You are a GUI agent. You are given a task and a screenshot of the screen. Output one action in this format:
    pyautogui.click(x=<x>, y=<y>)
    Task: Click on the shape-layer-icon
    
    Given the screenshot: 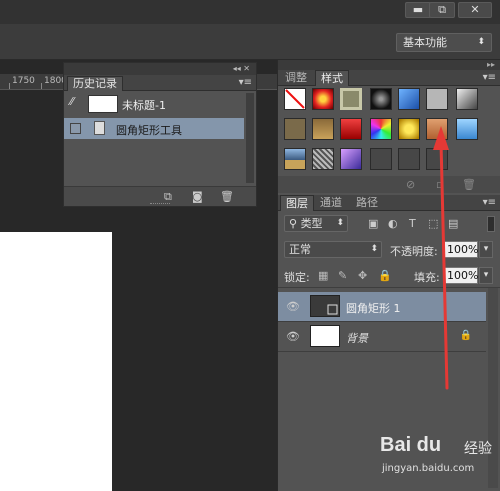 What is the action you would take?
    pyautogui.click(x=332, y=309)
    